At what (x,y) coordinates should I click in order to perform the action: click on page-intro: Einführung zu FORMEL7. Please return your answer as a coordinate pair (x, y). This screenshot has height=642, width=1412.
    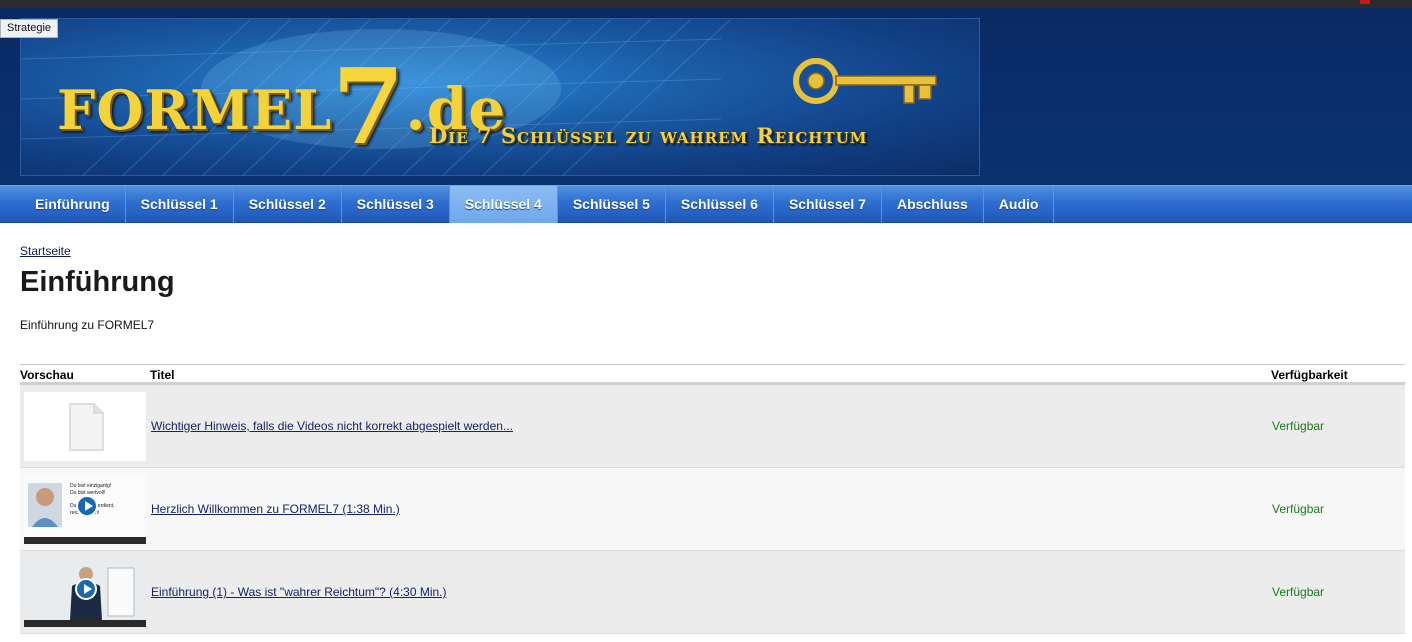
    Looking at the image, I should click on (87, 325).